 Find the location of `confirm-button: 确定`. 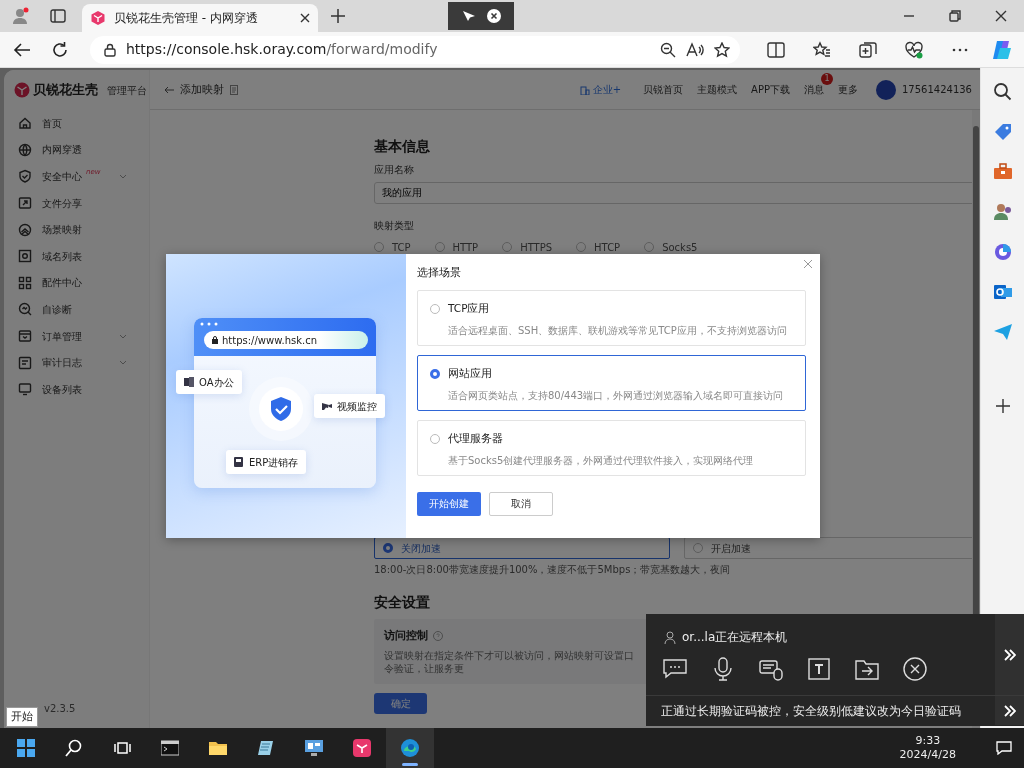

confirm-button: 确定 is located at coordinates (400, 703).